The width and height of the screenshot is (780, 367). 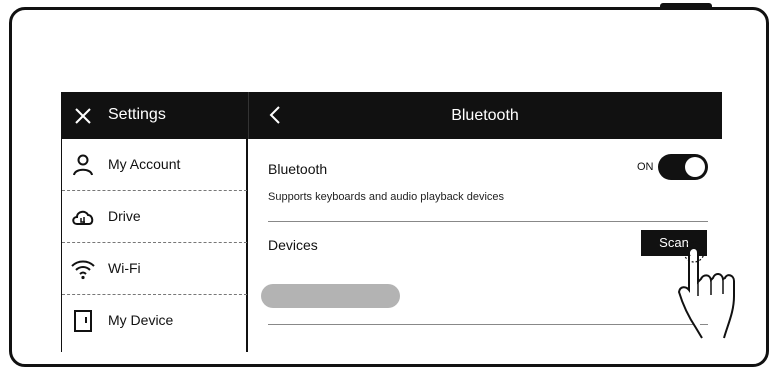 What do you see at coordinates (124, 268) in the screenshot?
I see `sidebar-item-label: Wi-Fi` at bounding box center [124, 268].